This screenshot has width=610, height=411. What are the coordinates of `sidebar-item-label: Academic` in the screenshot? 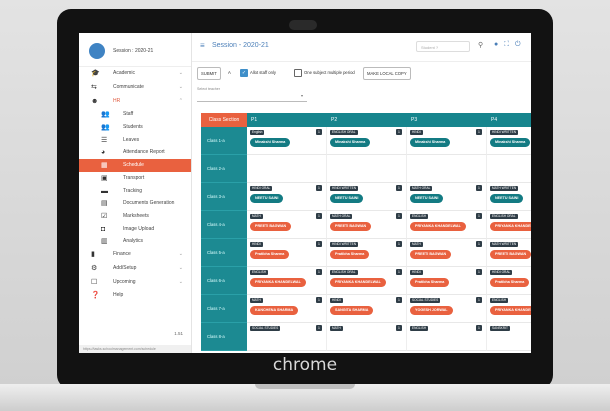 It's located at (124, 73).